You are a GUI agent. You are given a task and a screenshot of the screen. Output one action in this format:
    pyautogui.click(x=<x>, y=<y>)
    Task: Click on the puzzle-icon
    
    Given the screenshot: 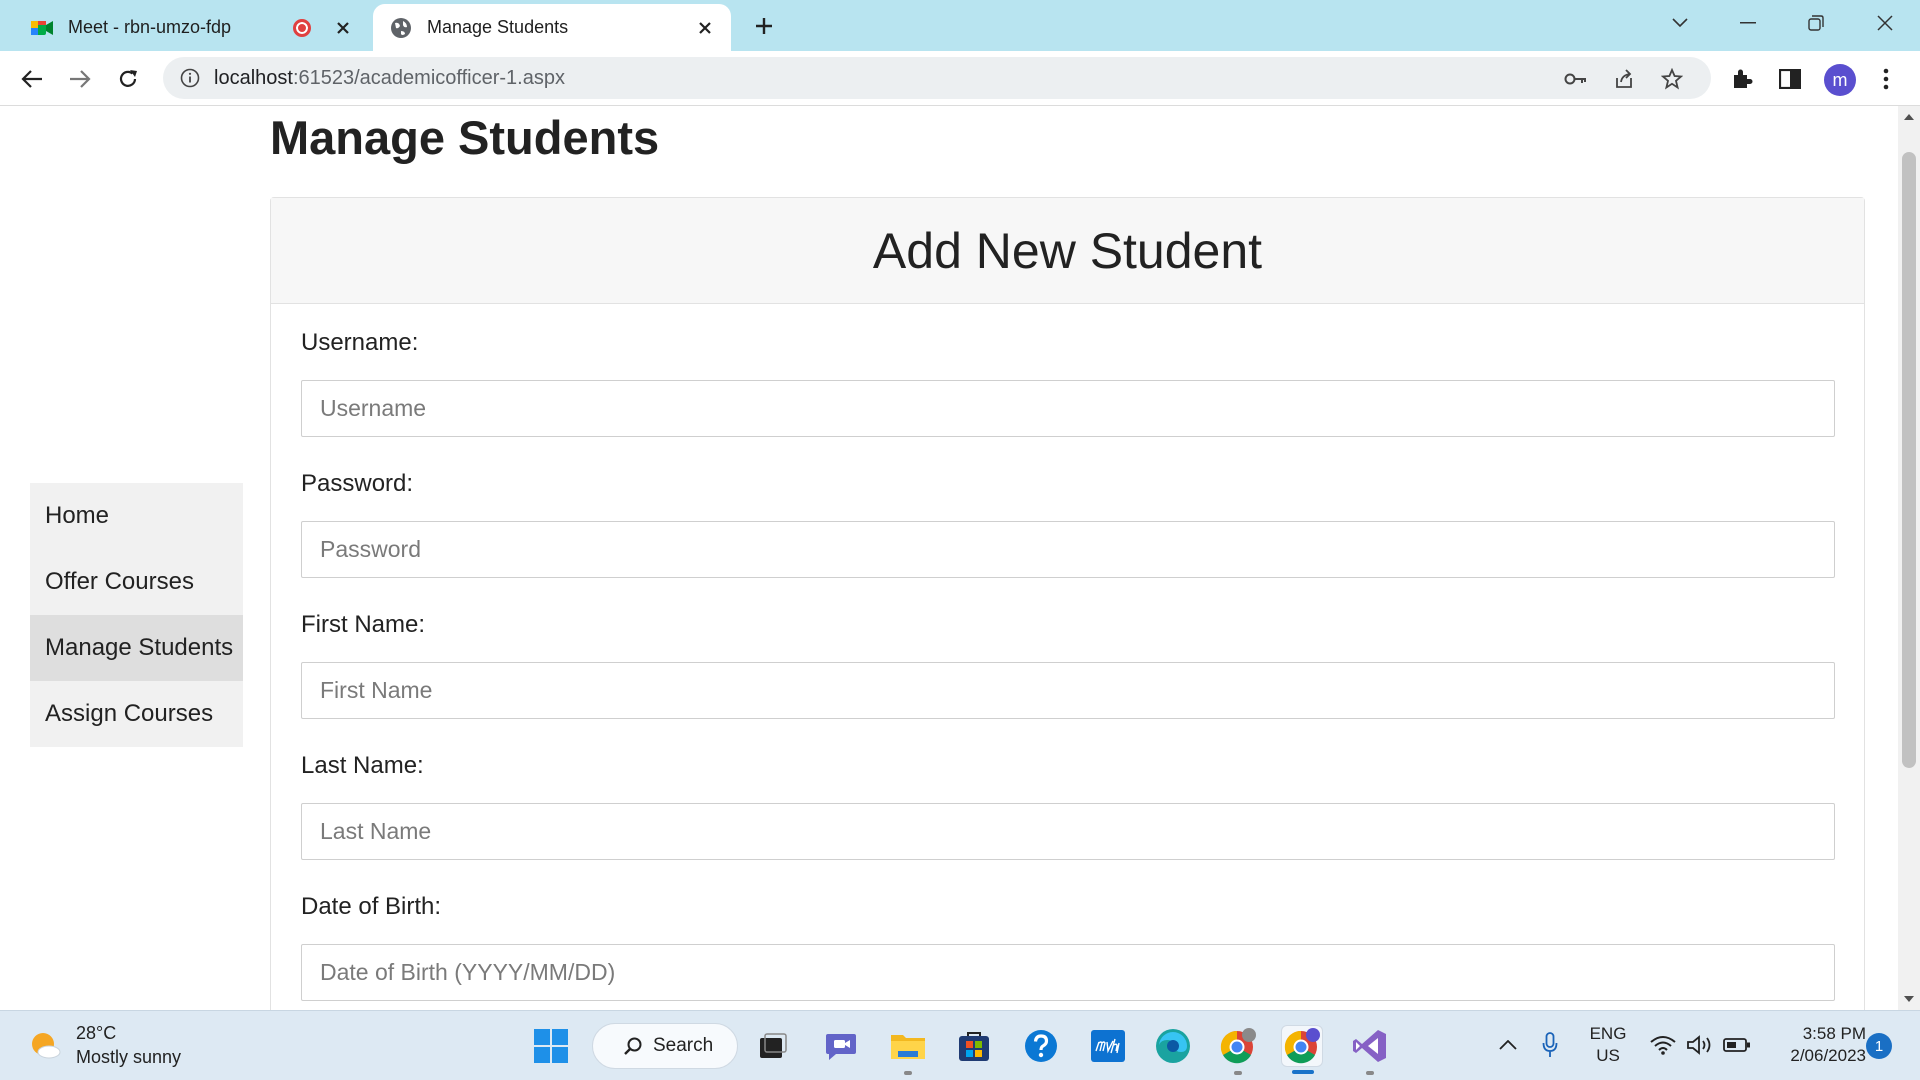 What is the action you would take?
    pyautogui.click(x=1743, y=78)
    